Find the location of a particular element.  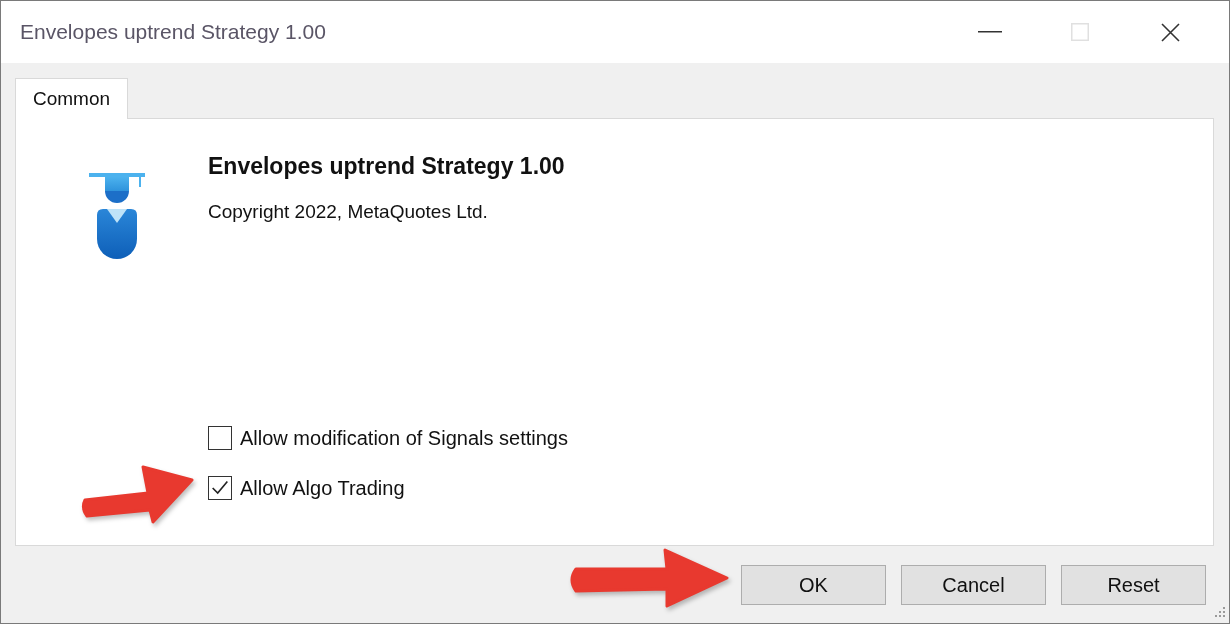

tab: Common is located at coordinates (71, 98).